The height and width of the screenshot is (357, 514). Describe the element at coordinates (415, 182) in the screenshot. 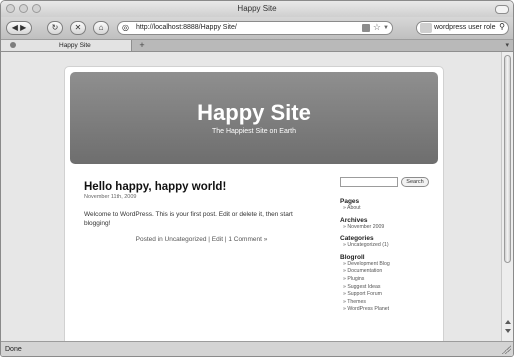

I see `sidebar-search-button: Search` at that location.